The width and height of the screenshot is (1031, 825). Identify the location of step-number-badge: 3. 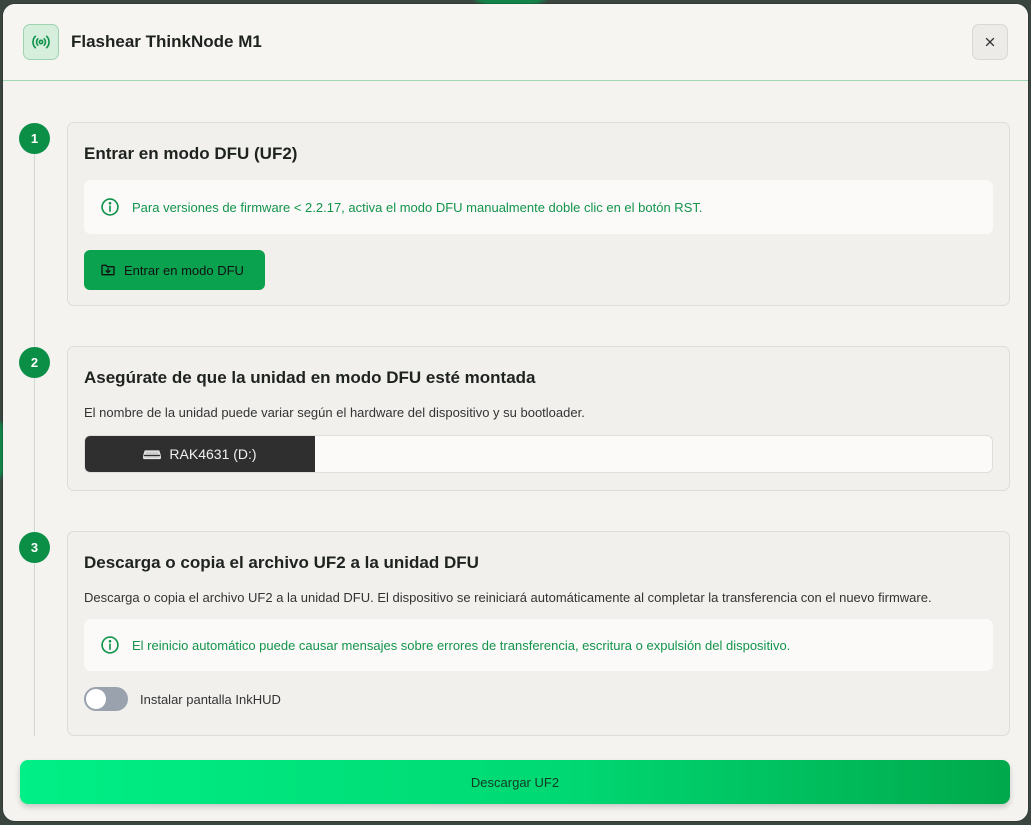
(34, 547).